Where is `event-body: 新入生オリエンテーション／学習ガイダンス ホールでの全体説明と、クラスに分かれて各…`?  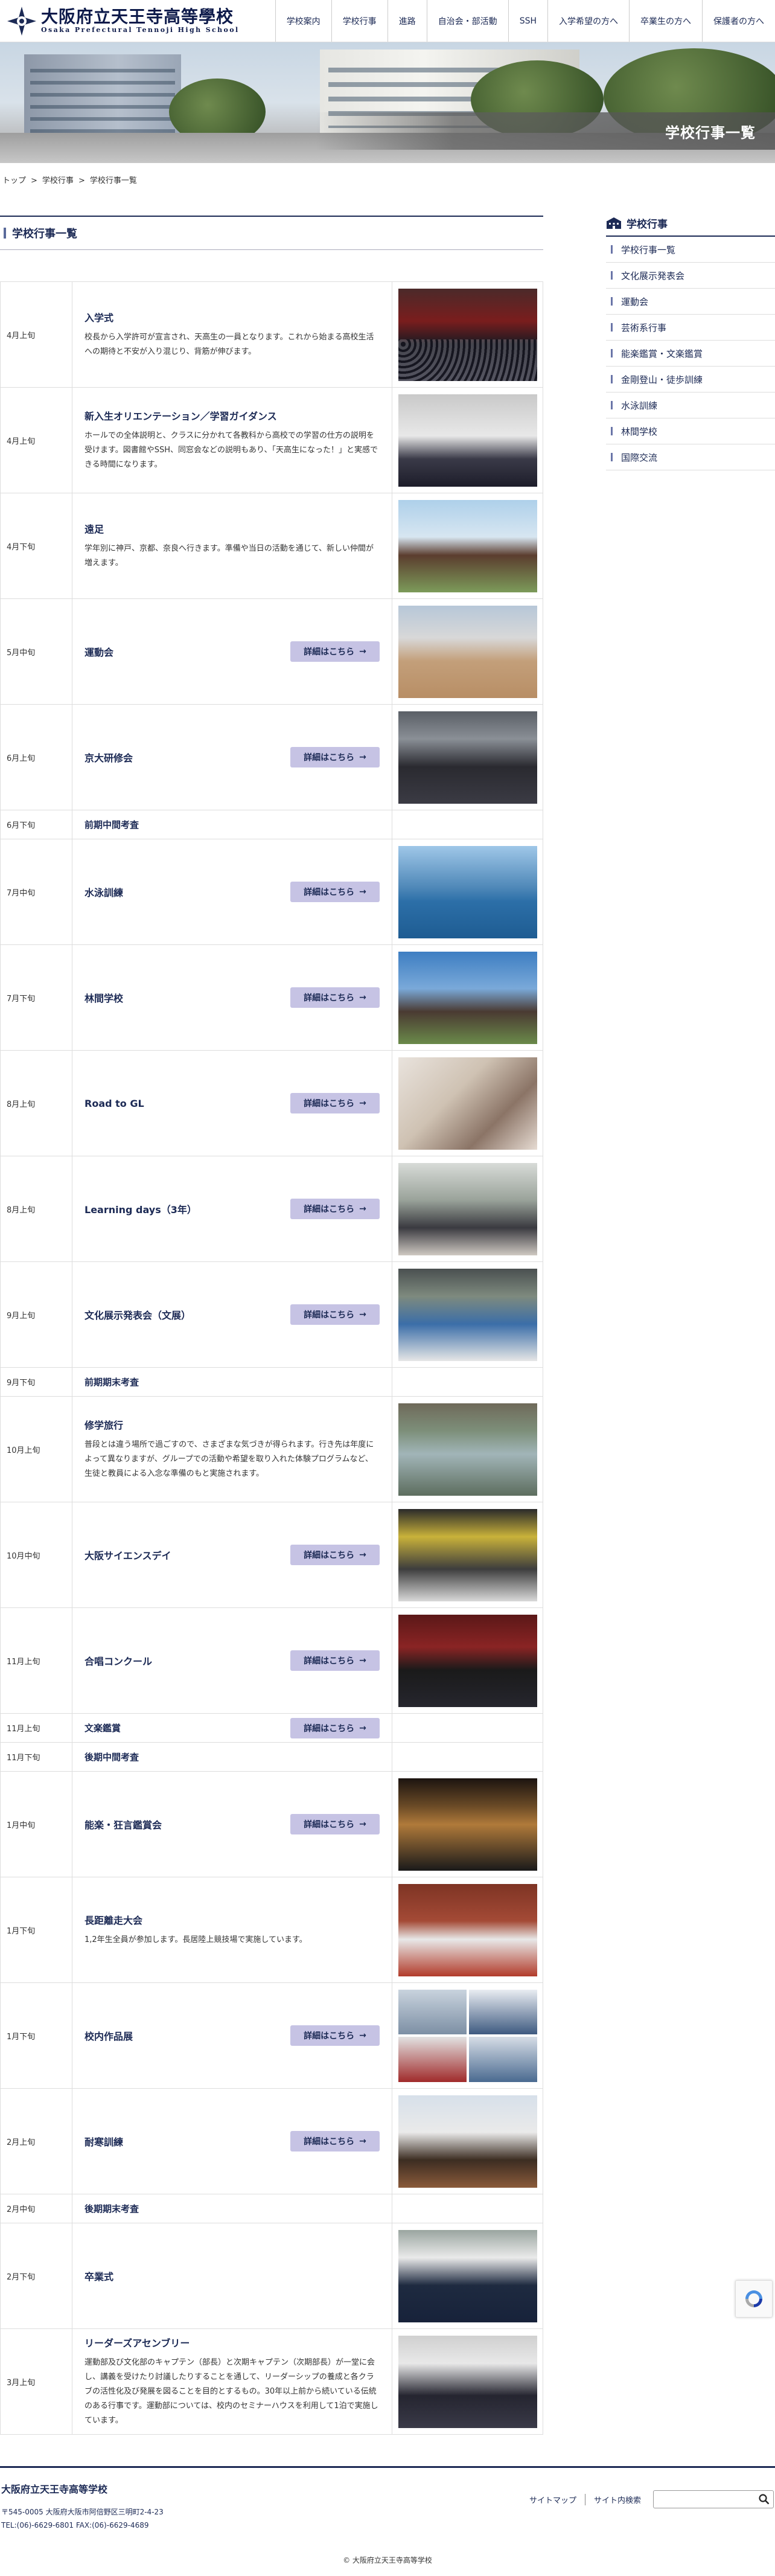 event-body: 新入生オリエンテーション／学習ガイダンス ホールでの全体説明と、クラスに分かれて各… is located at coordinates (232, 440).